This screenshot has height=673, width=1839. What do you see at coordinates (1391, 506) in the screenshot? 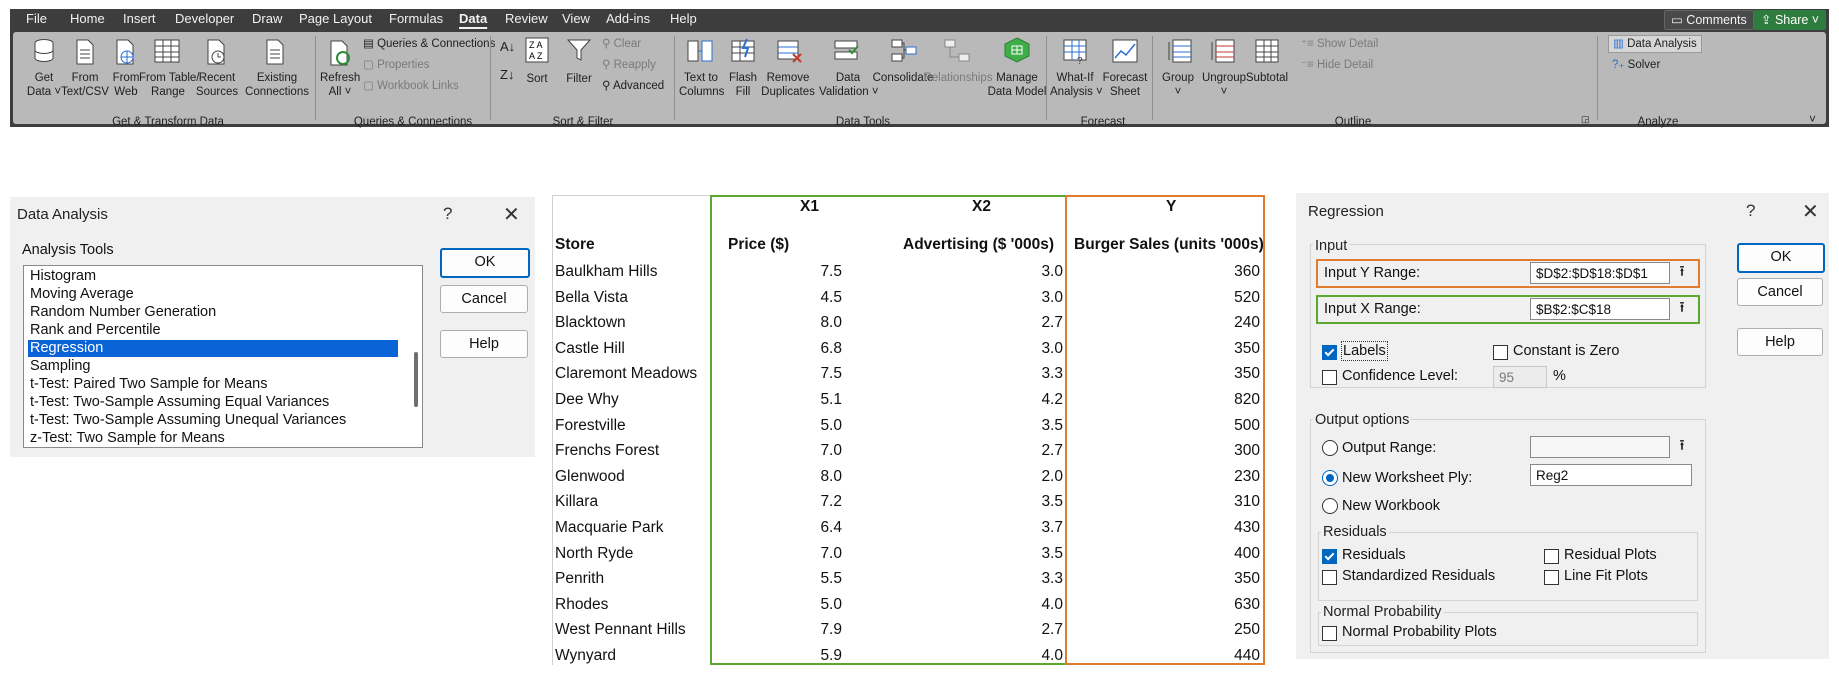
I see `new-workbook-label: New Workbook` at bounding box center [1391, 506].